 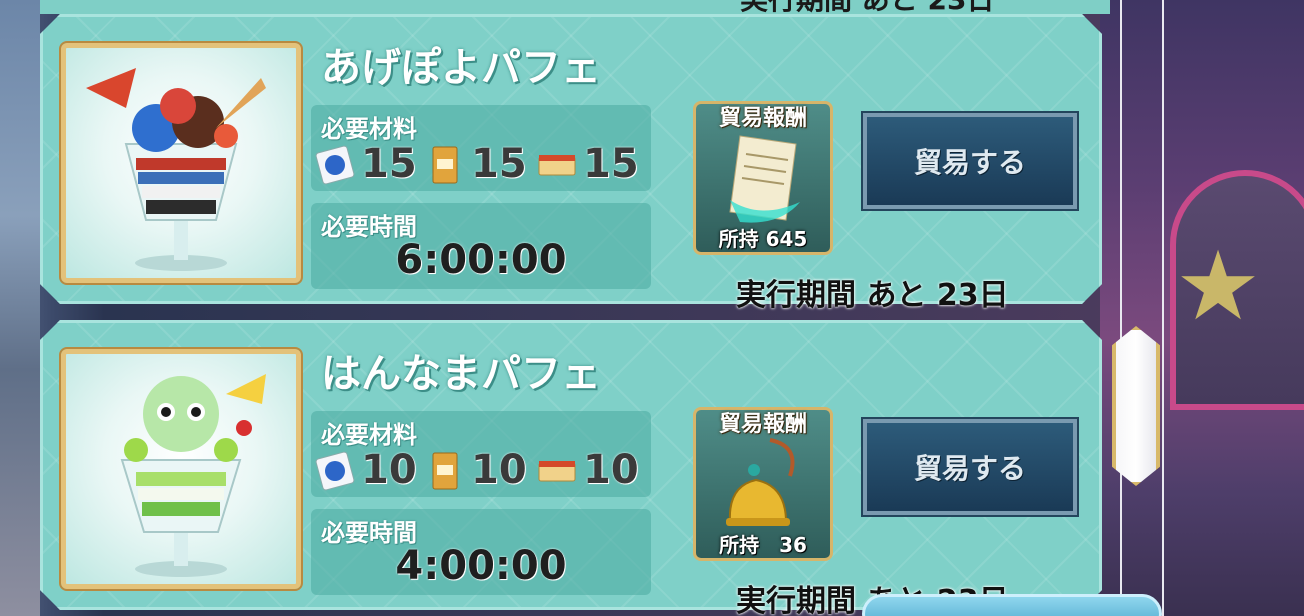 I want to click on reward-owned-count: 所持 645, so click(x=763, y=239).